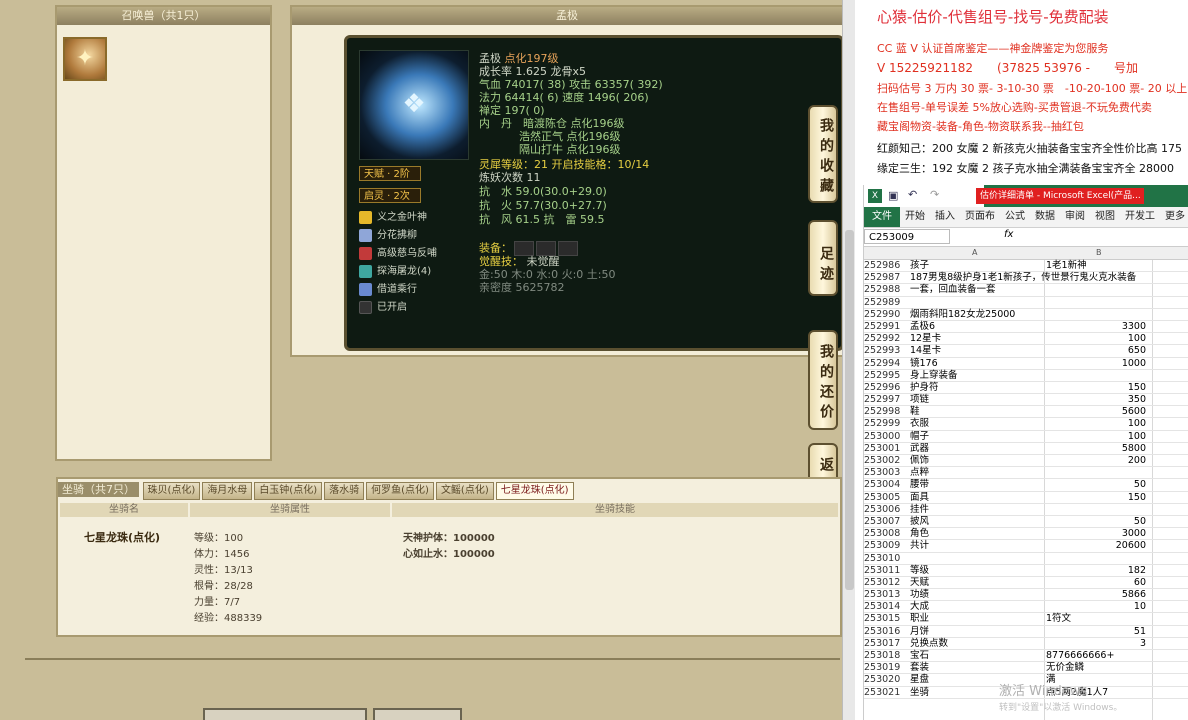 The height and width of the screenshot is (720, 1188). What do you see at coordinates (1174, 217) in the screenshot?
I see `ribbon-tab: 更多` at bounding box center [1174, 217].